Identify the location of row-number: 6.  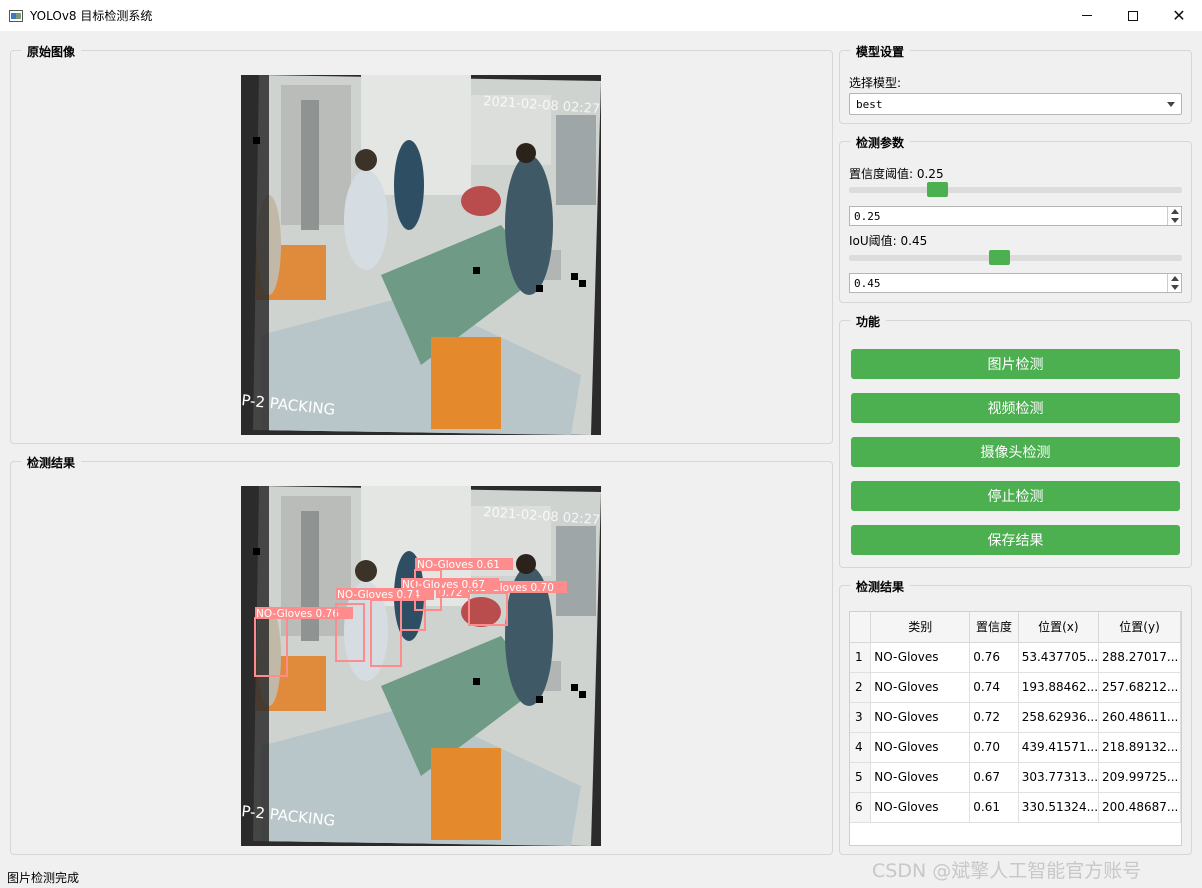
(861, 807).